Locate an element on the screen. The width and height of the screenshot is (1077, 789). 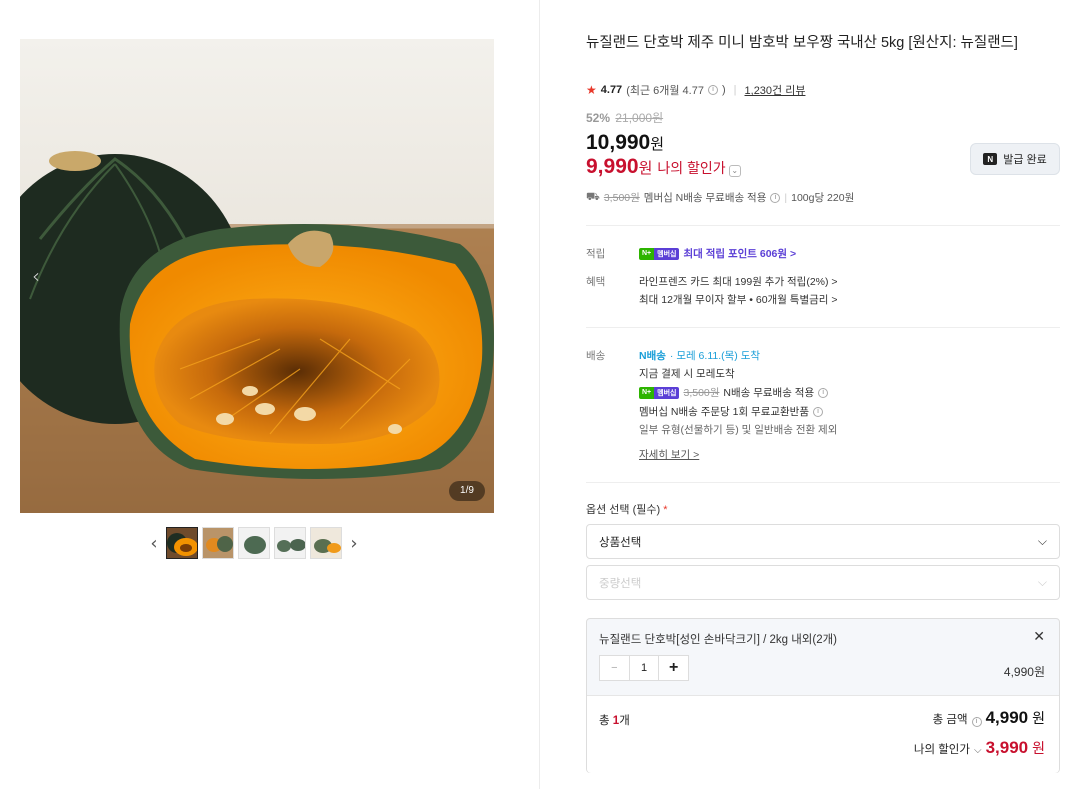
weight-select: 중량선택 ⌵ is located at coordinates (823, 582).